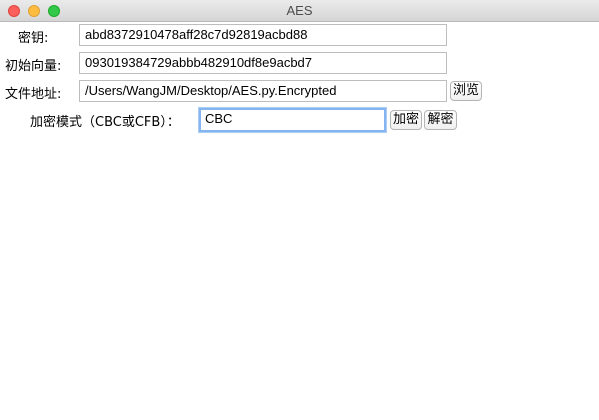  What do you see at coordinates (105, 122) in the screenshot?
I see `mode-label: 加密模式（CBC或CFB）：` at bounding box center [105, 122].